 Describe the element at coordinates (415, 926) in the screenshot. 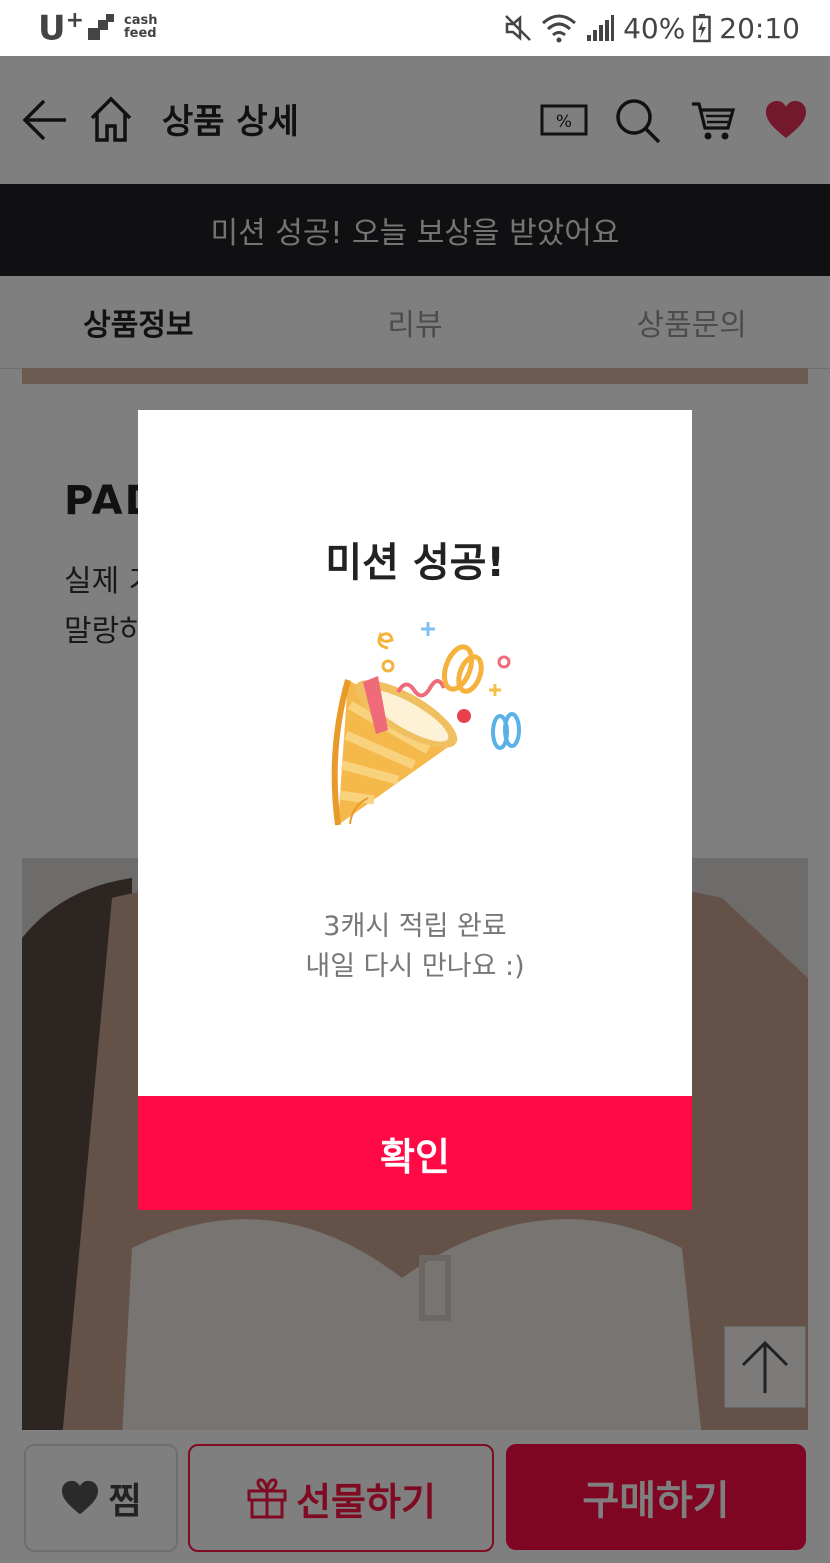

I see `reward-message: 3캐시 적립 완료` at that location.